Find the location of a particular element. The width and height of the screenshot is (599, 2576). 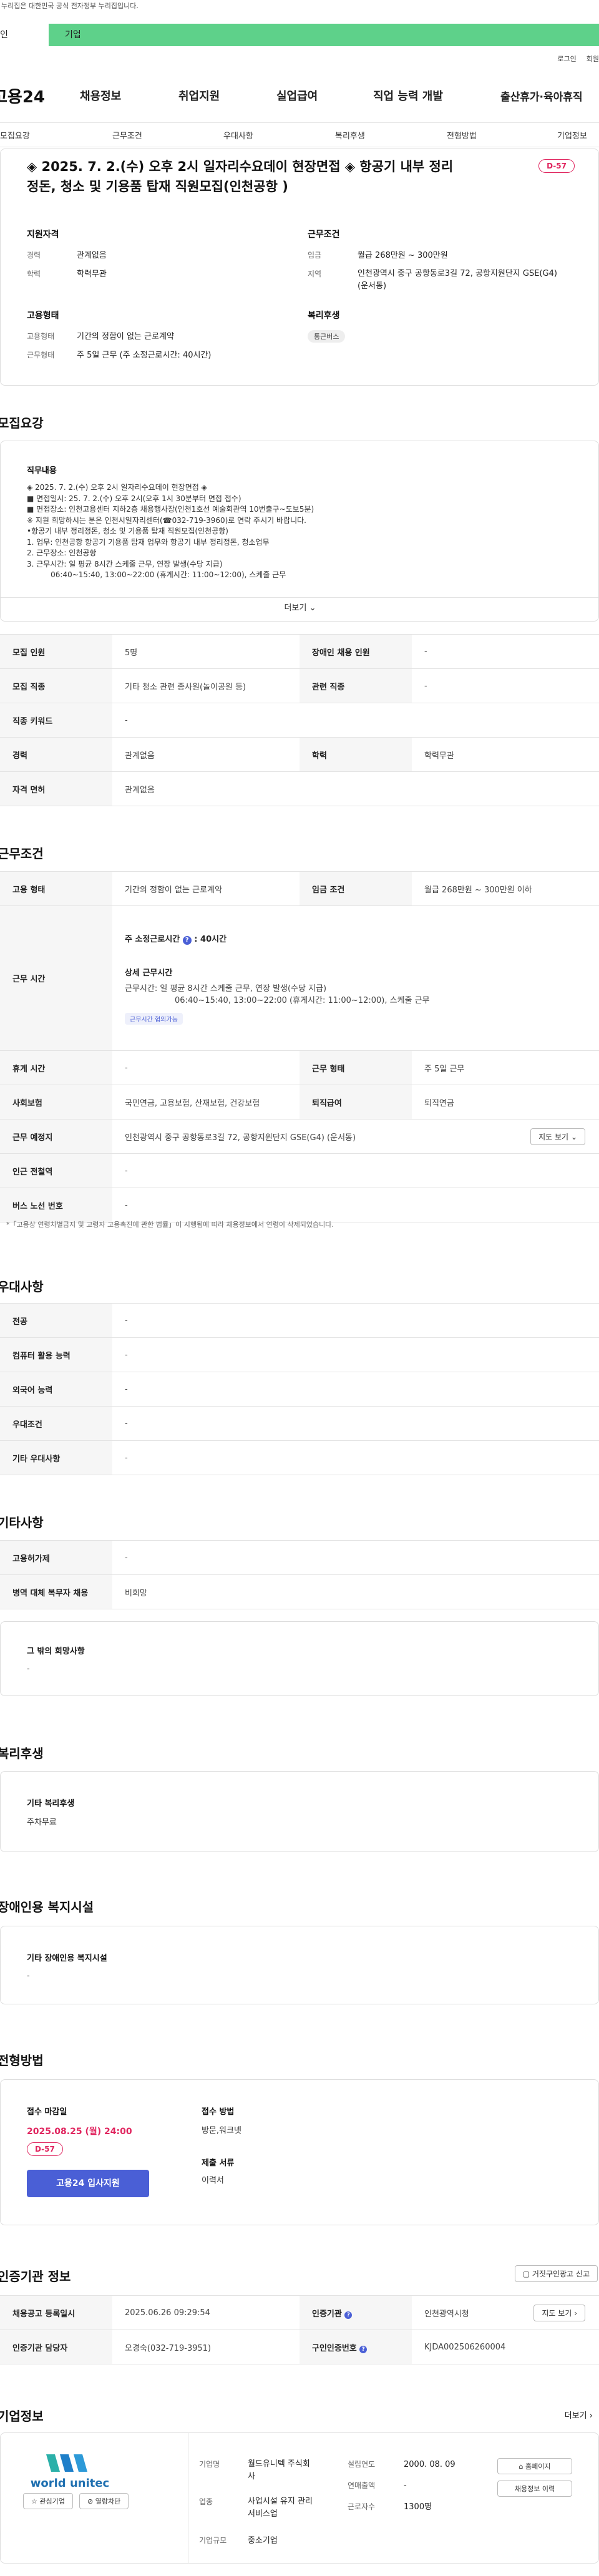

table-row: 외국어 능력 - is located at coordinates (299, 1389).